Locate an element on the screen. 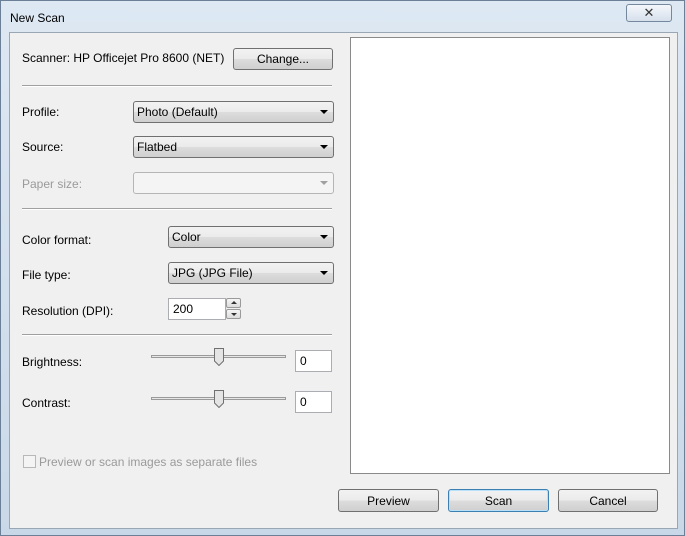 This screenshot has height=536, width=685. source-dropdown: Flatbed is located at coordinates (233, 147).